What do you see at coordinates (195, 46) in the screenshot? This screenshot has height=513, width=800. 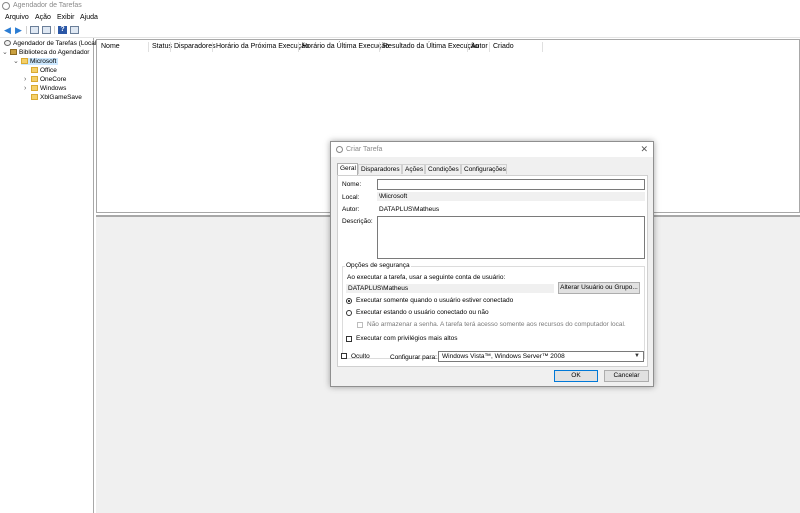 I see `column-header-disparadores: Disparadores` at bounding box center [195, 46].